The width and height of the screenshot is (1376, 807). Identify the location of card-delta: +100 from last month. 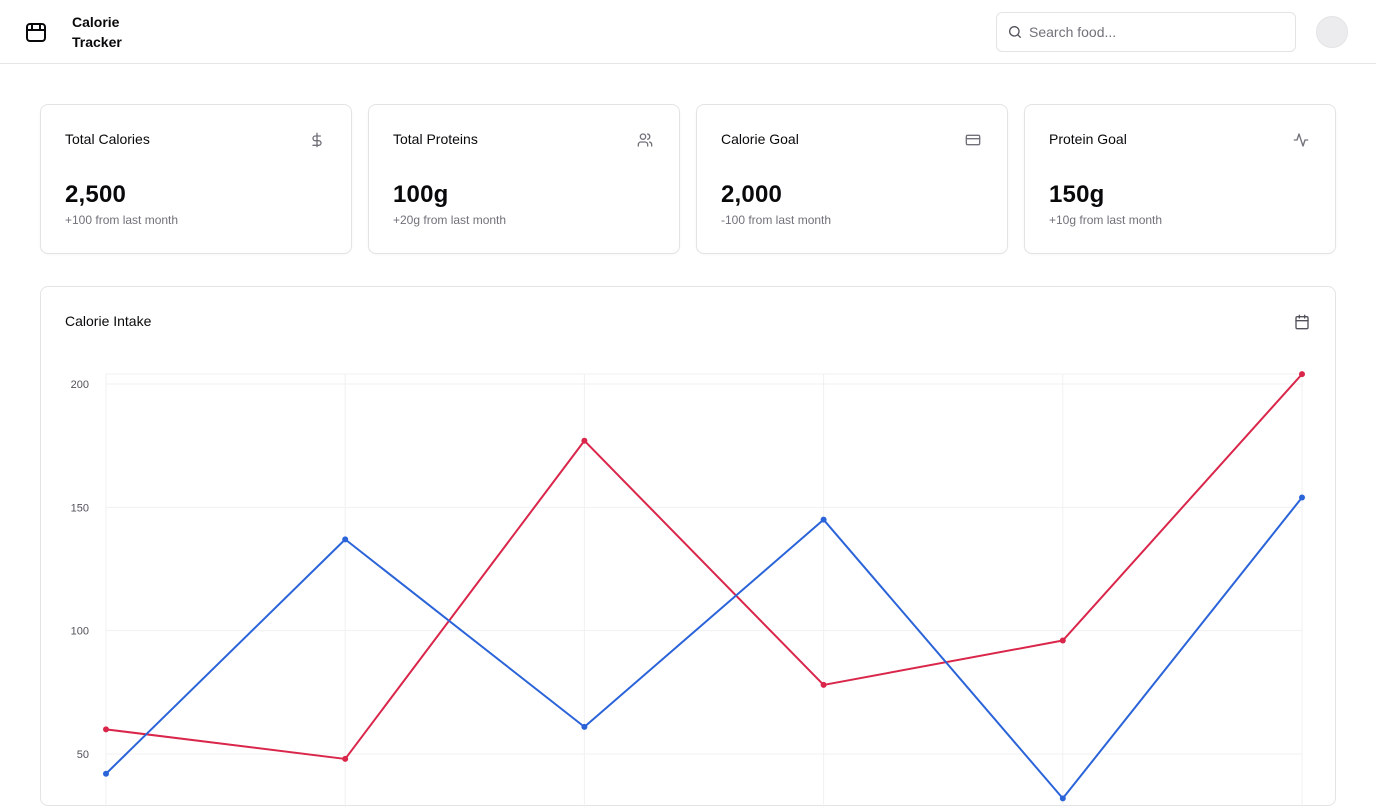
(122, 220).